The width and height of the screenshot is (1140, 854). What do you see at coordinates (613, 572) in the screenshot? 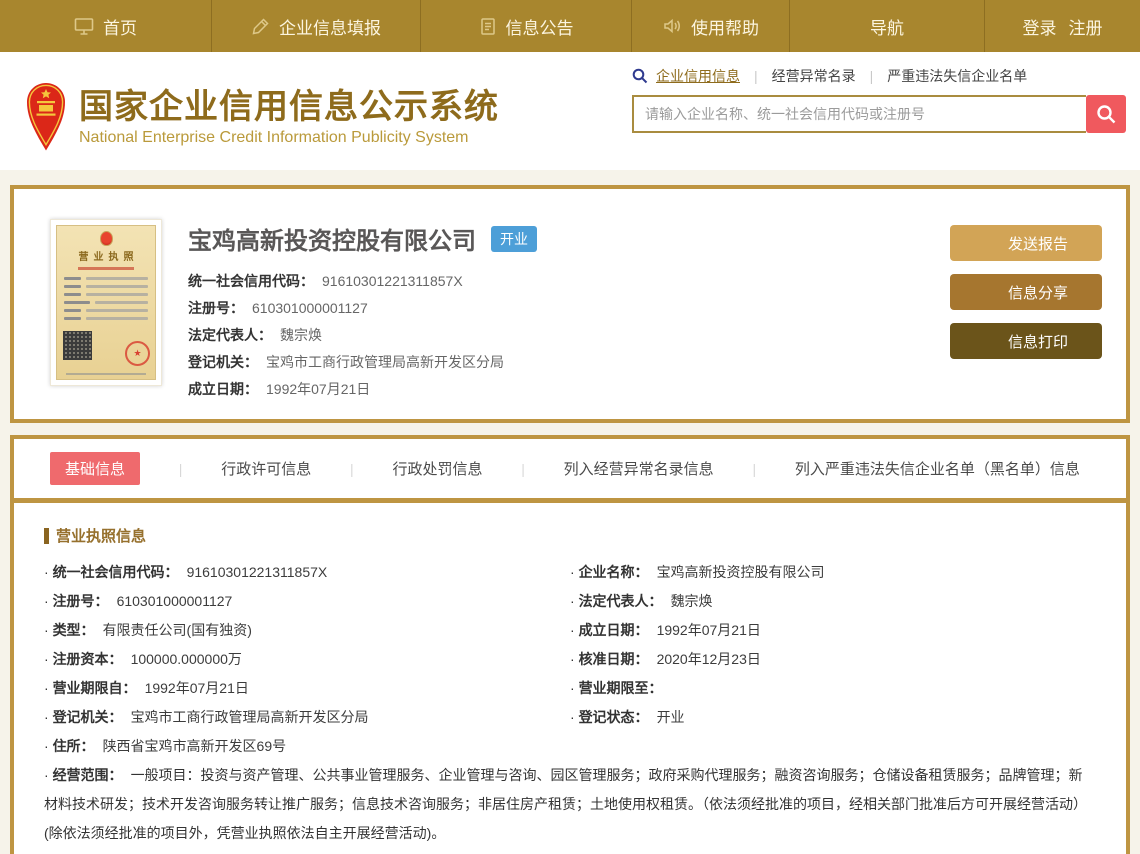
I see `detail-label: 企业名称：` at bounding box center [613, 572].